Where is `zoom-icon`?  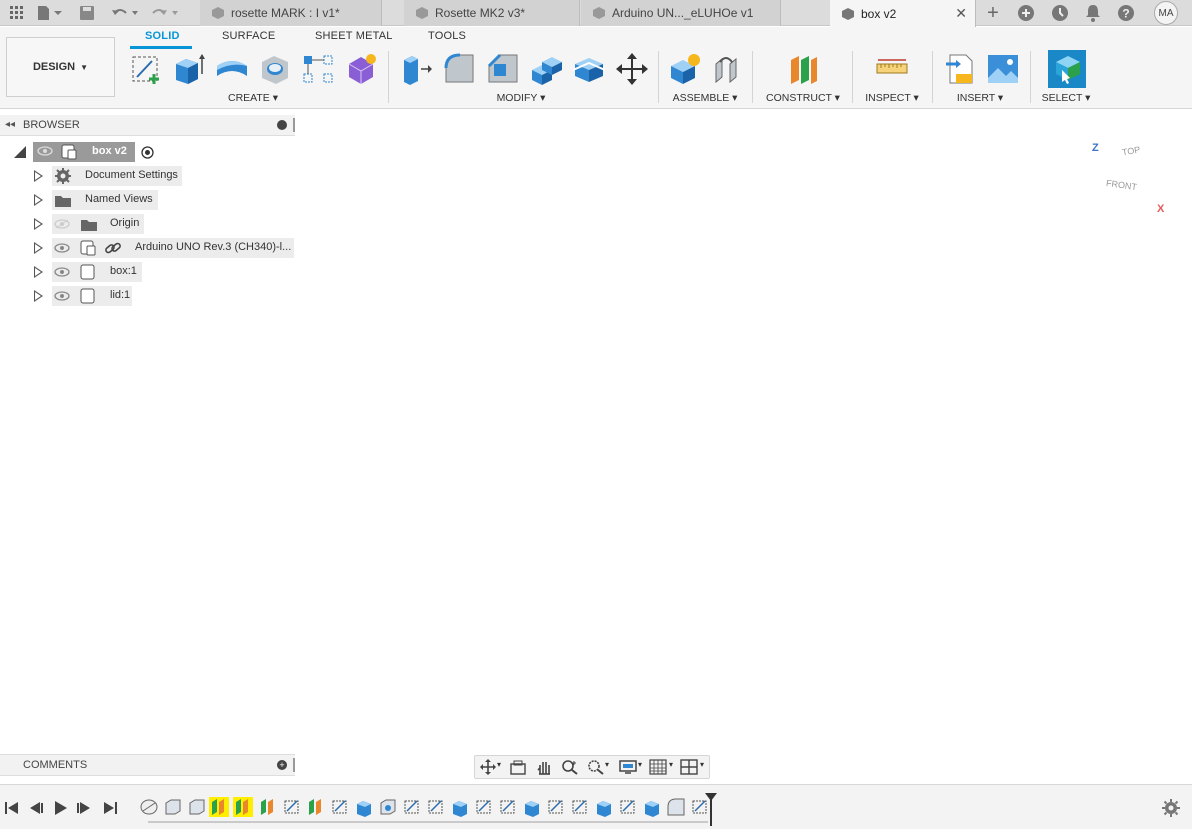
zoom-icon is located at coordinates (570, 767).